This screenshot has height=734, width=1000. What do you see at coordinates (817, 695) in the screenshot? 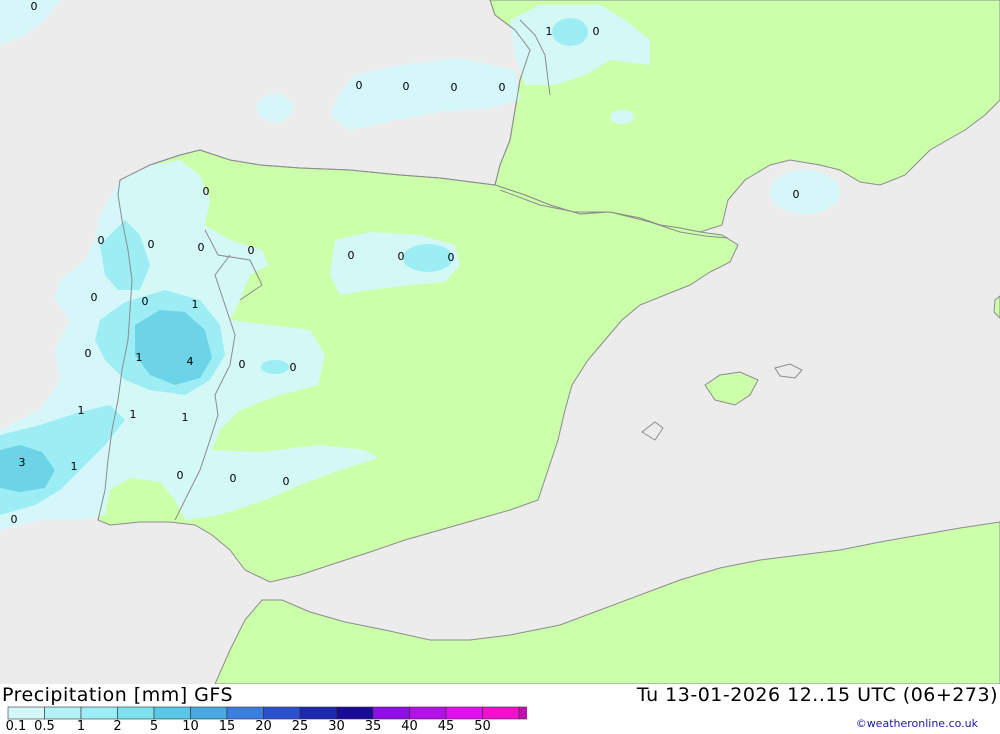
I see `valid-time: Tu 13-01-2026 12..15 UTC (06+273)` at bounding box center [817, 695].